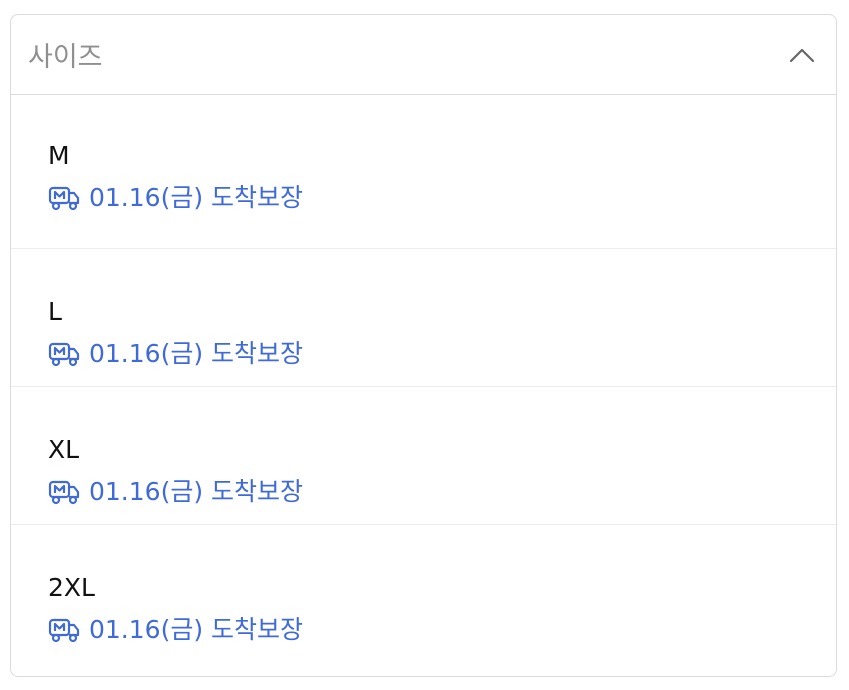 Image resolution: width=849 pixels, height=690 pixels. What do you see at coordinates (59, 155) in the screenshot?
I see `size-option-label: M` at bounding box center [59, 155].